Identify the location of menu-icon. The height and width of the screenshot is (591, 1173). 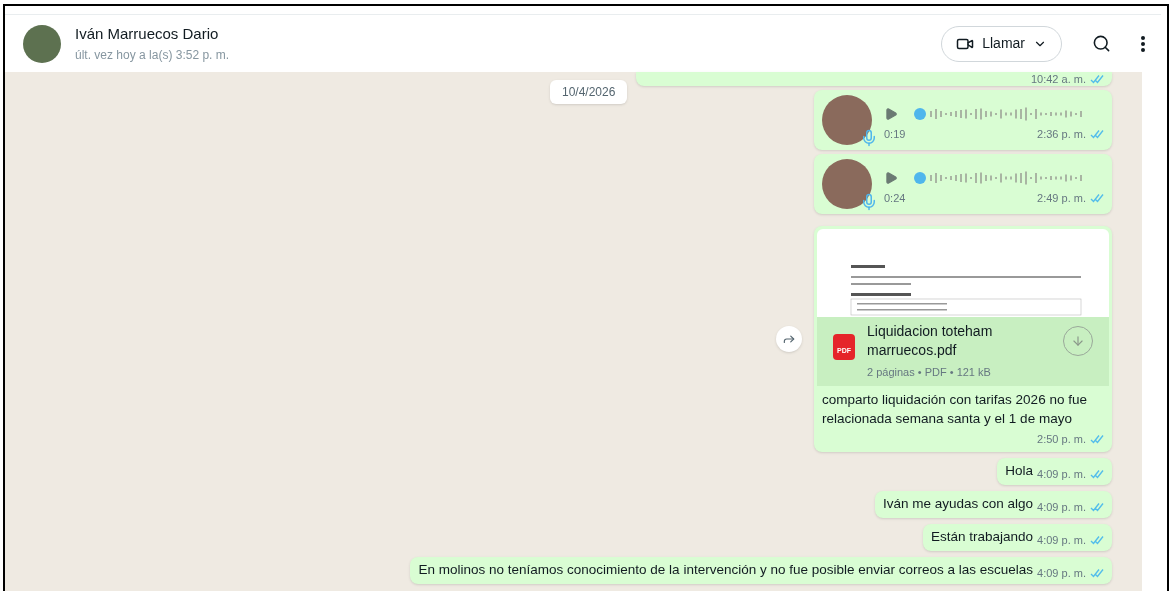
(1143, 43).